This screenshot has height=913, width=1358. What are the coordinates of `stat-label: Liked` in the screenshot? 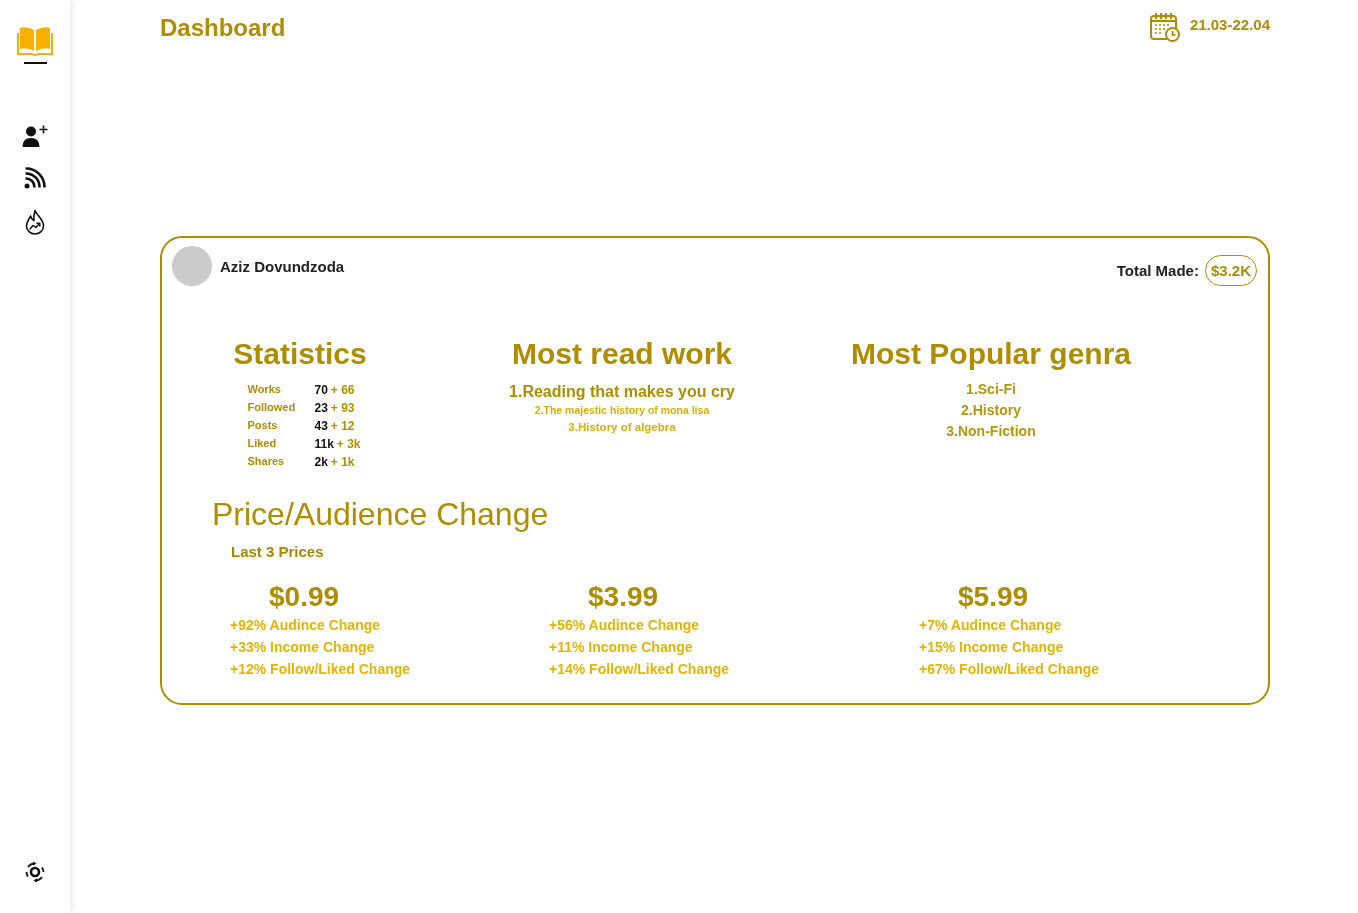 It's located at (262, 443).